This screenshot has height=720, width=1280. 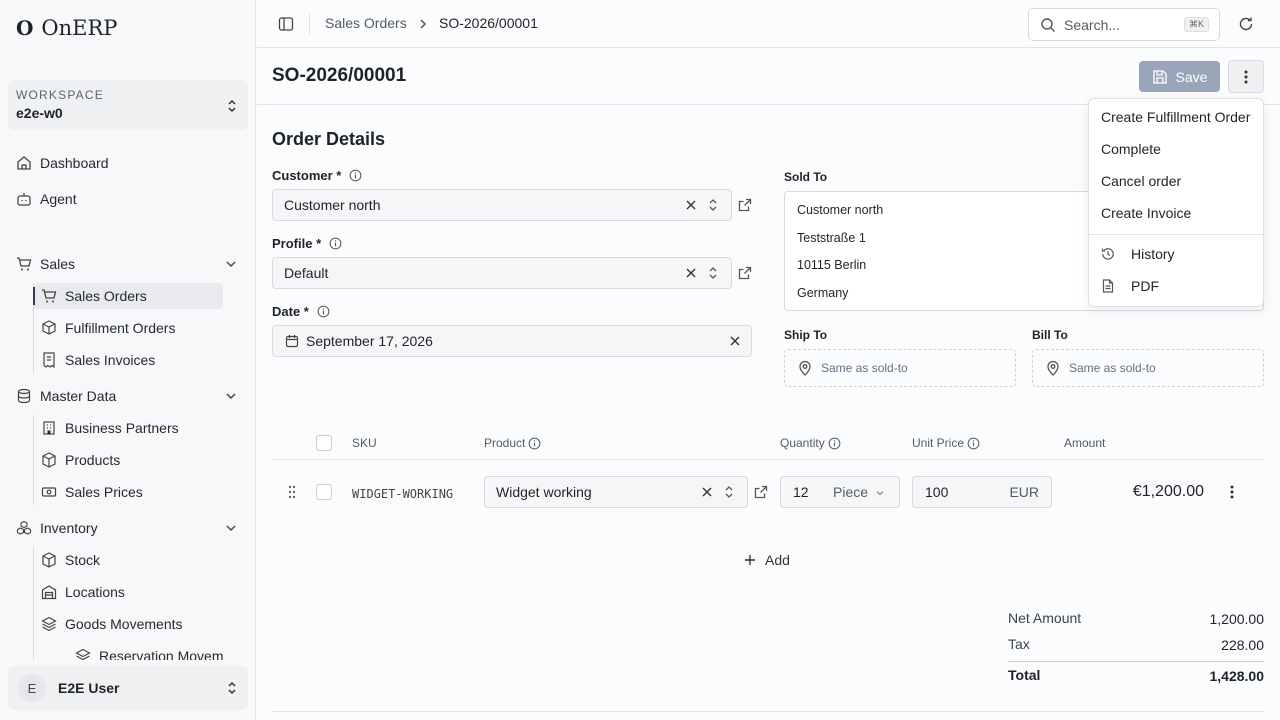 I want to click on grip-vertical-icon, so click(x=292, y=492).